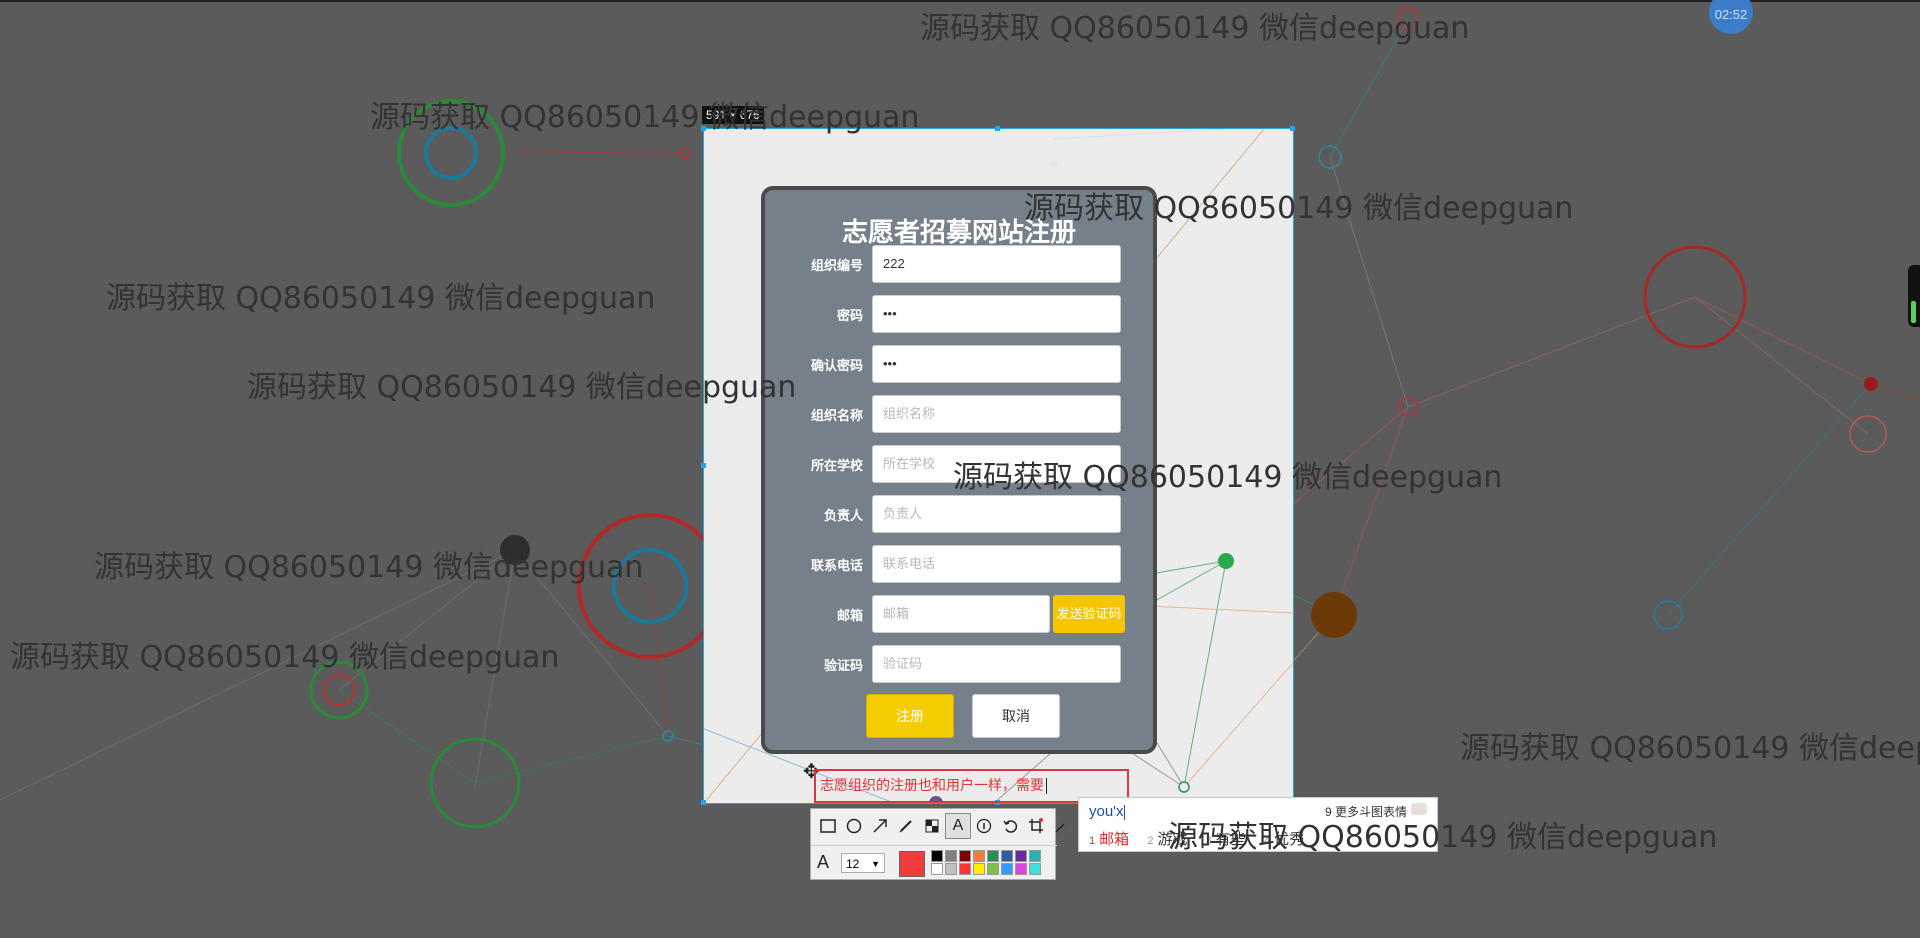 This screenshot has height=938, width=1920. Describe the element at coordinates (960, 1) in the screenshot. I see `top-border` at that location.